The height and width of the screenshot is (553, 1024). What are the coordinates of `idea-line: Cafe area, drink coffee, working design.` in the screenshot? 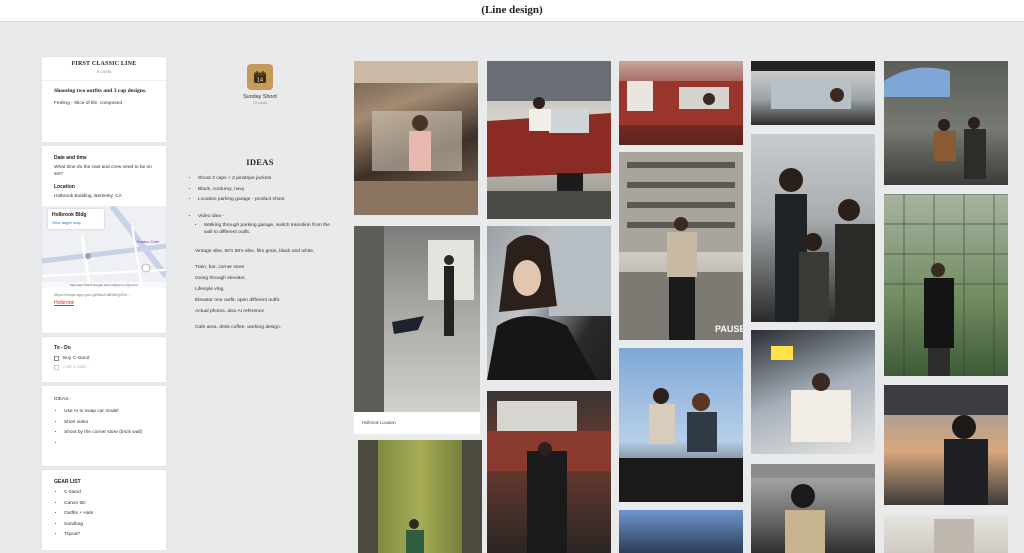 It's located at (238, 327).